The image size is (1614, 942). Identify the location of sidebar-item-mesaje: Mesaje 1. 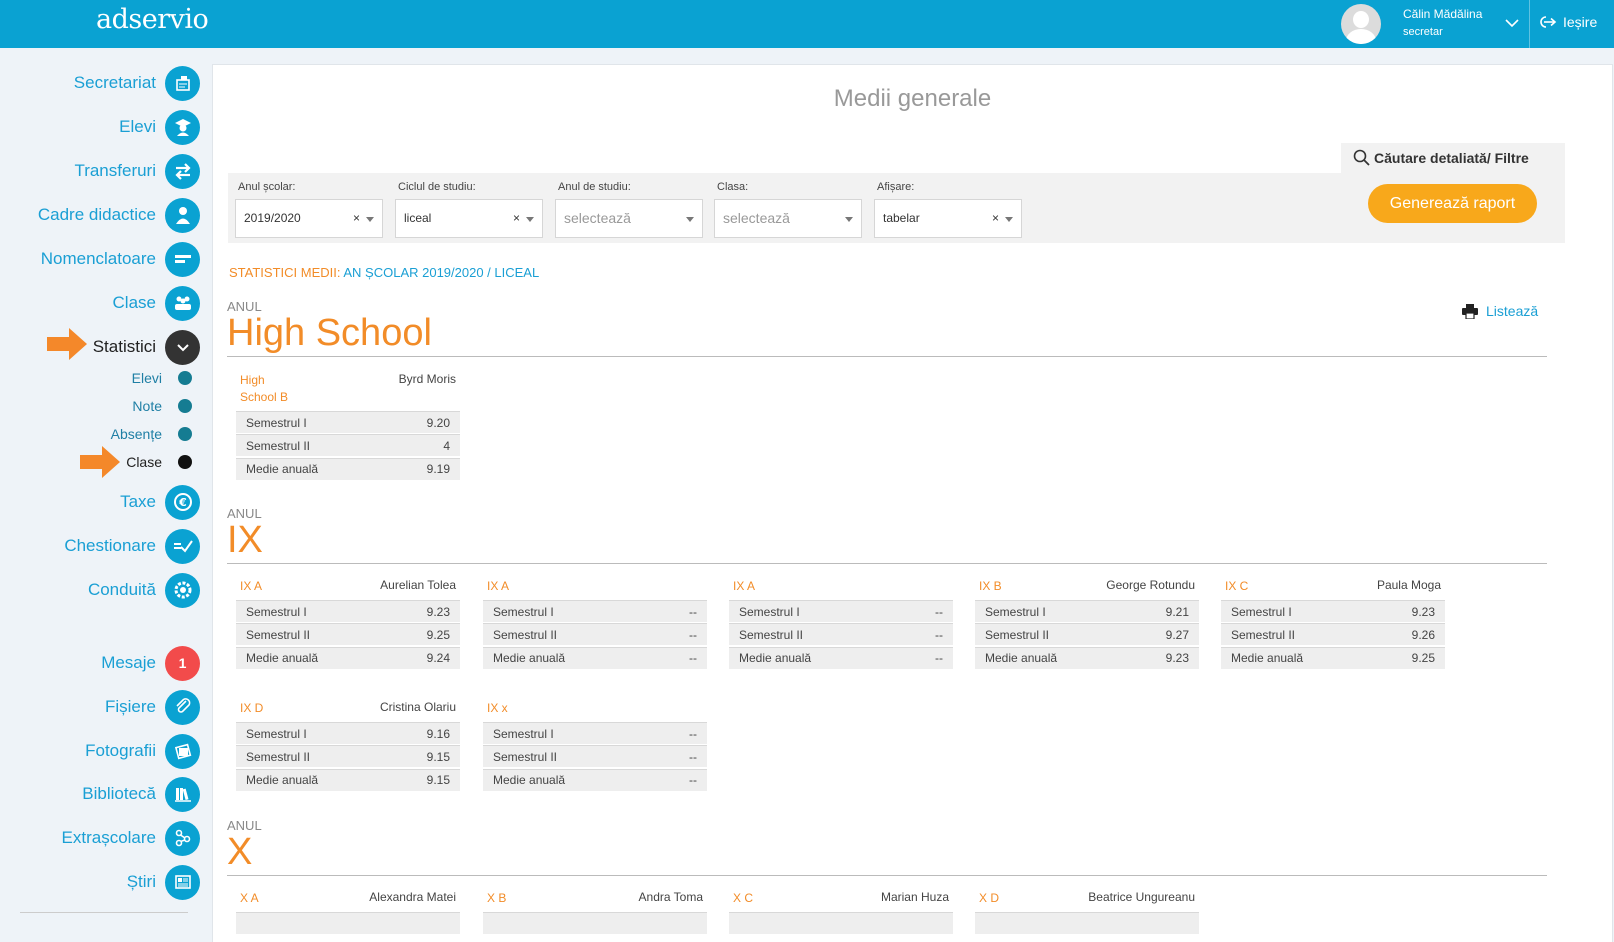
(150, 663).